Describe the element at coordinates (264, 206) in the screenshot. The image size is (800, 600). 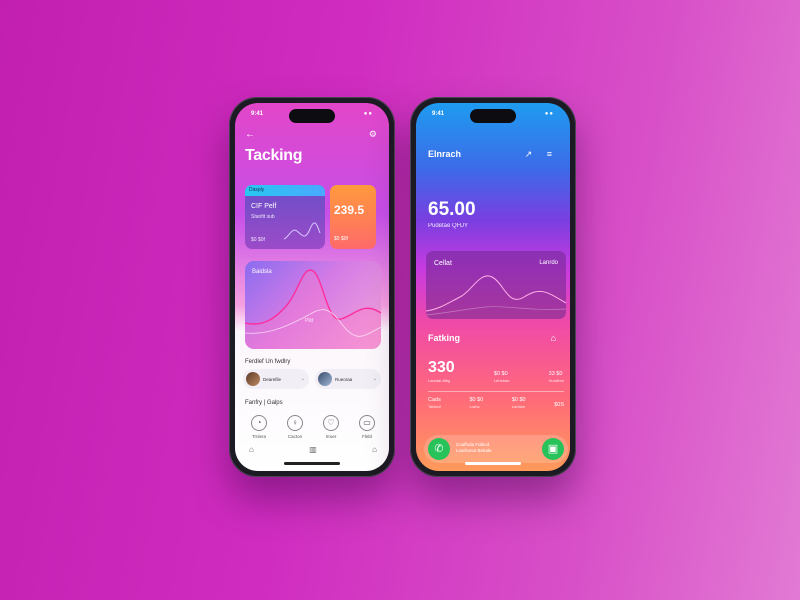
I see `summary-card-title: CIF Pelf` at that location.